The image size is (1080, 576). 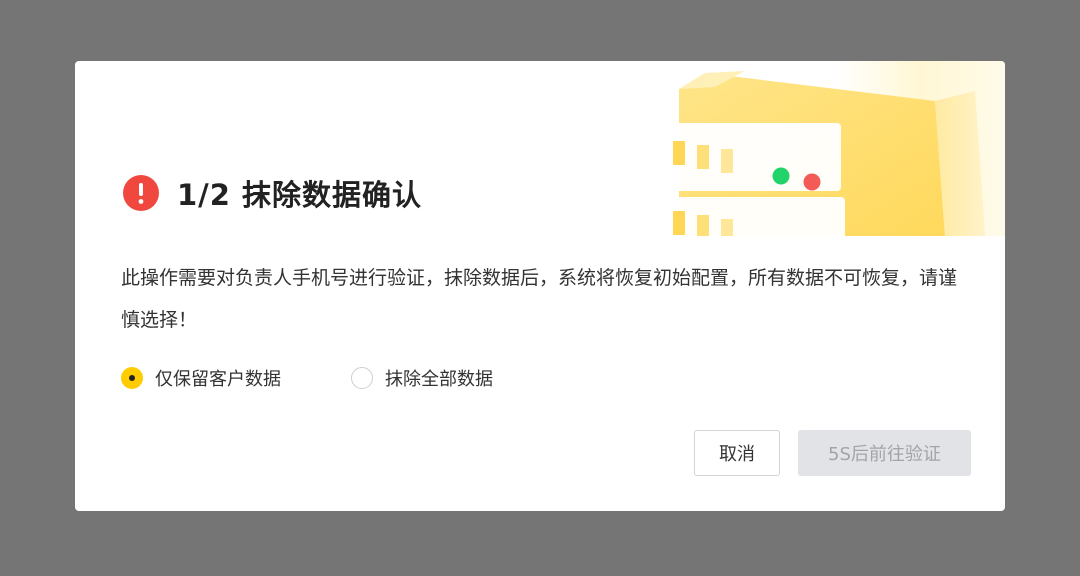 I want to click on radio-option-erase-all-data: 抹除全部数据, so click(x=422, y=378).